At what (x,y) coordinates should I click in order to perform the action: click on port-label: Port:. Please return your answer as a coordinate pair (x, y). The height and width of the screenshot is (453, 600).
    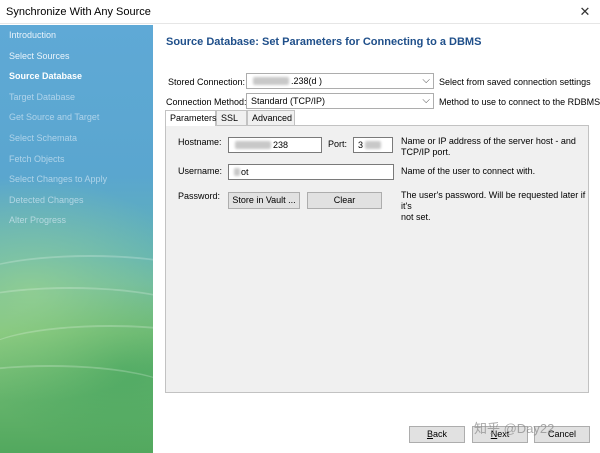
    Looking at the image, I should click on (338, 144).